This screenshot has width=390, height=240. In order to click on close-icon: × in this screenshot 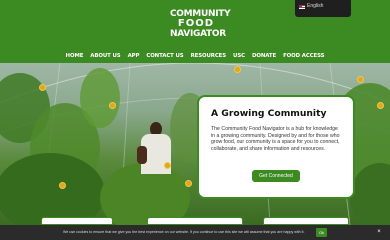, I will do `click(379, 232)`.